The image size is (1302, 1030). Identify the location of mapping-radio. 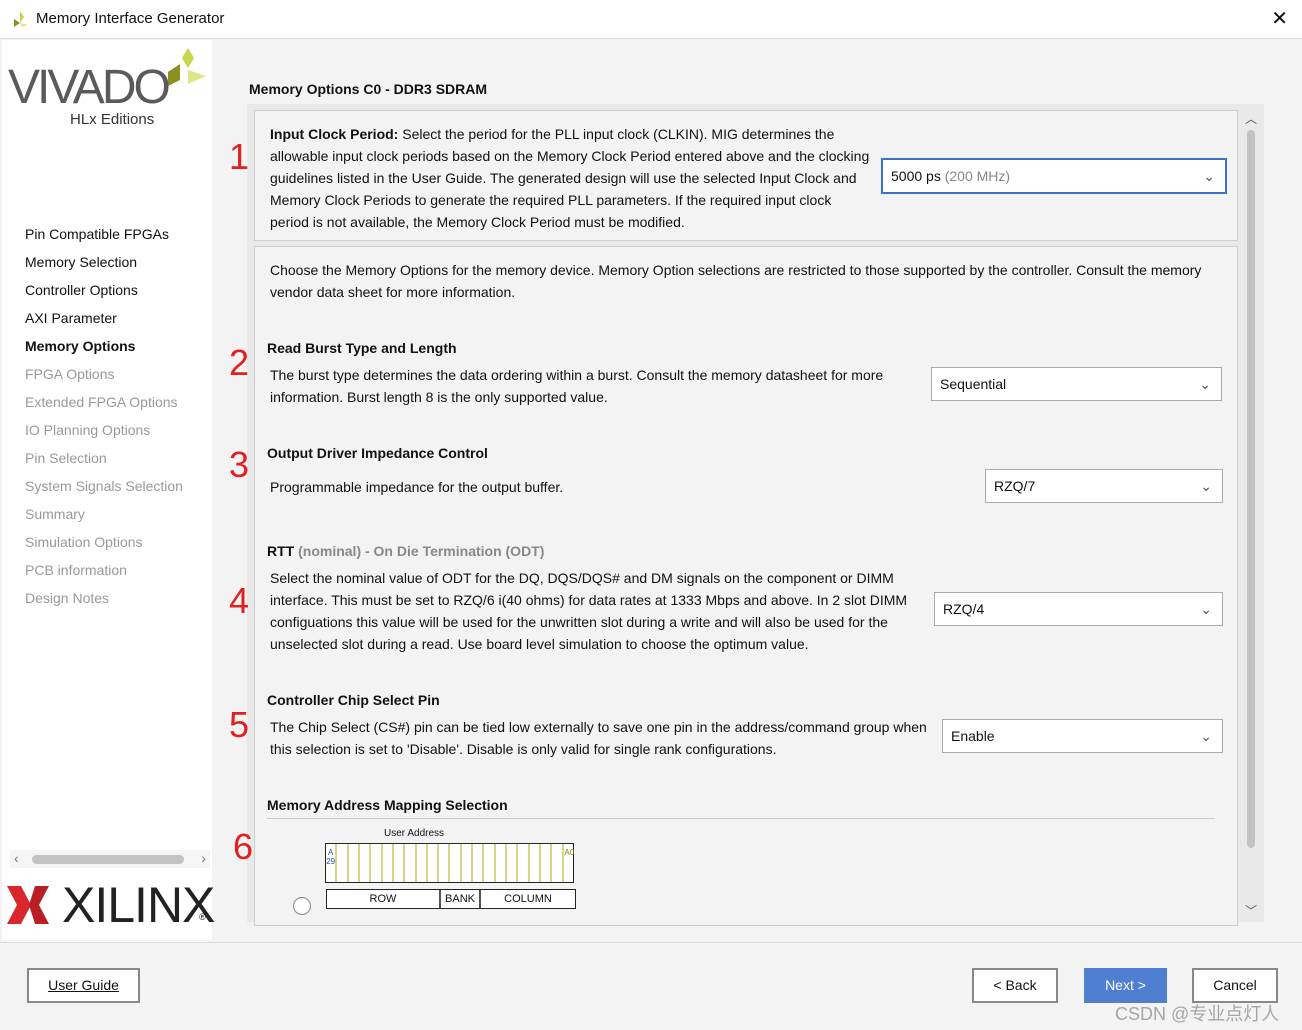
(302, 906).